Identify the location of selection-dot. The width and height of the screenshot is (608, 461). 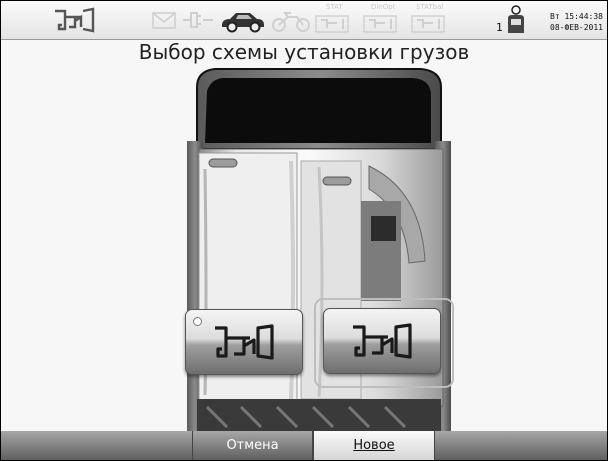
(197, 321).